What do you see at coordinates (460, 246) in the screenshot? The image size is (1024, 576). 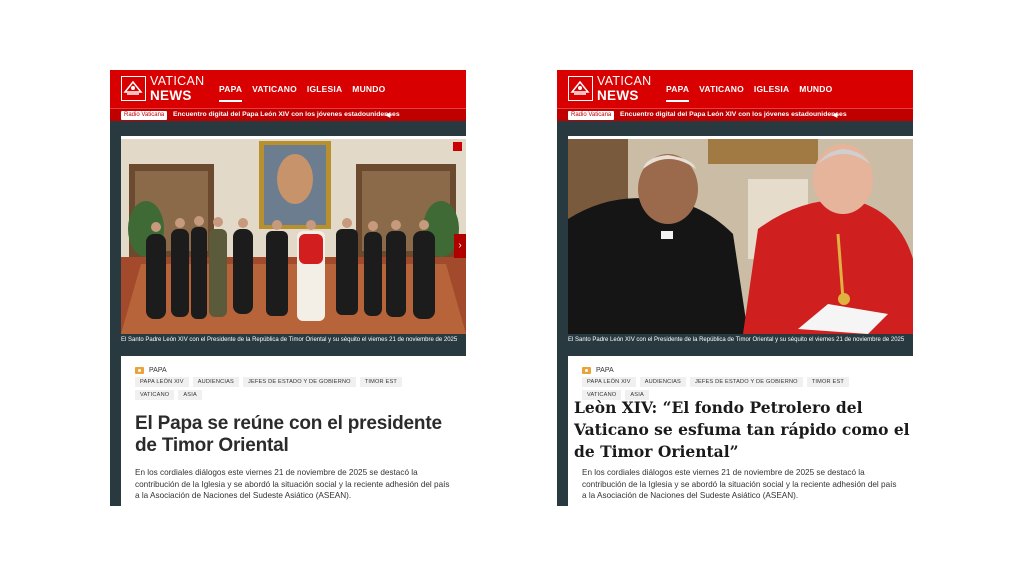 I see `next-arrow-icon: ›` at bounding box center [460, 246].